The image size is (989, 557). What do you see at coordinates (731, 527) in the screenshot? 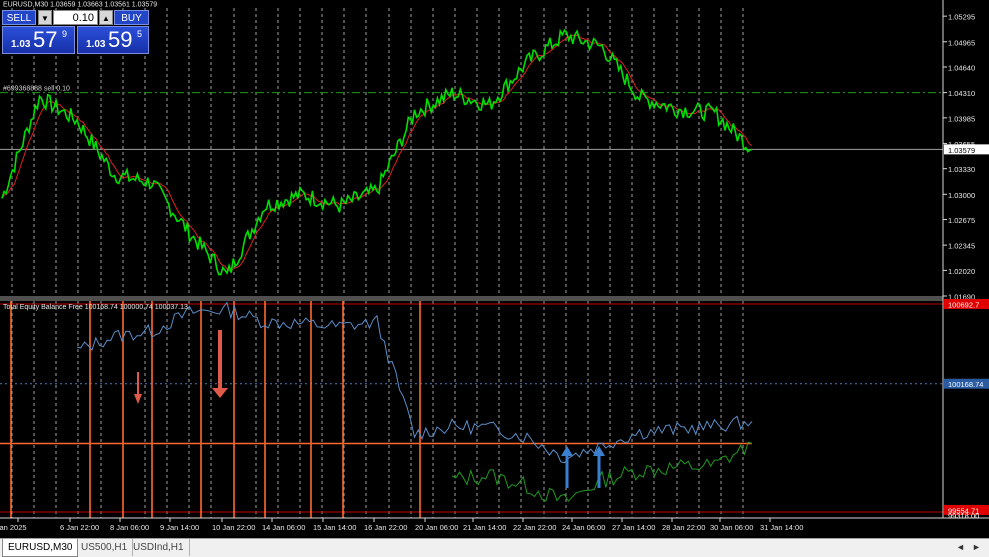
I see `time-axis-label: 30 Jan 06:00` at bounding box center [731, 527].